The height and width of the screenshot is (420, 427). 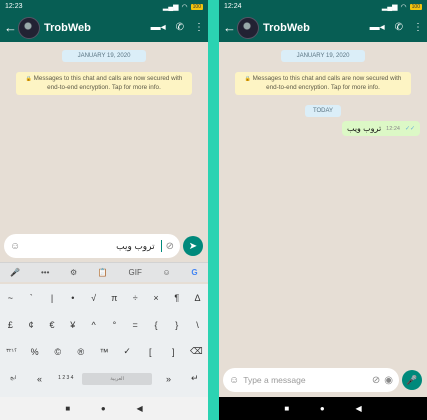 I want to click on key: π, so click(x=114, y=298).